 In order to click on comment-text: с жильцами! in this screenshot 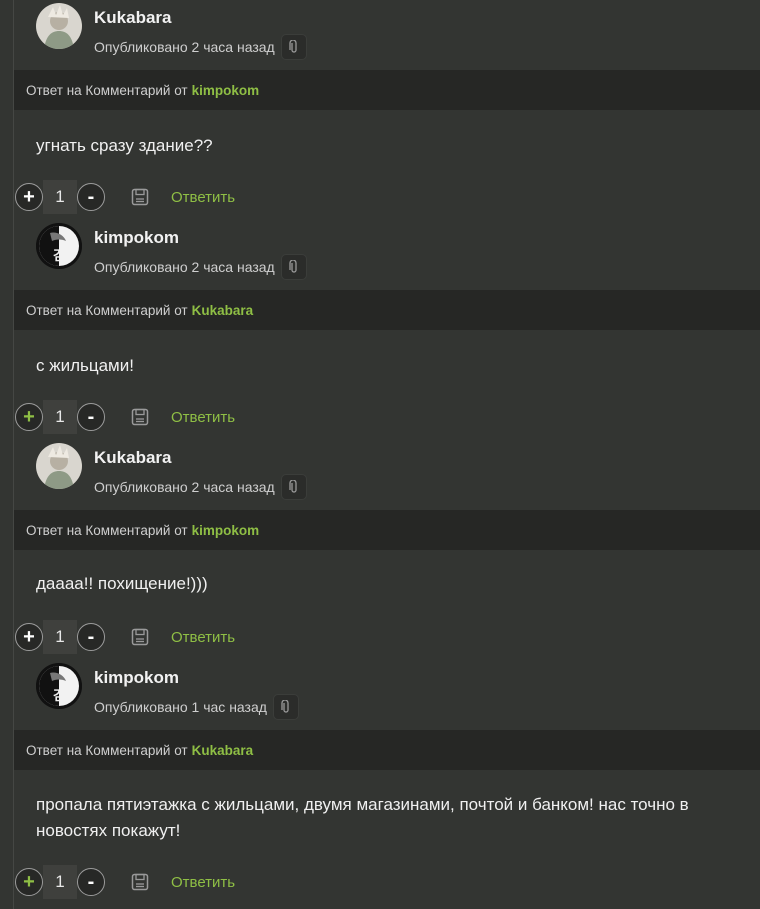, I will do `click(85, 365)`.